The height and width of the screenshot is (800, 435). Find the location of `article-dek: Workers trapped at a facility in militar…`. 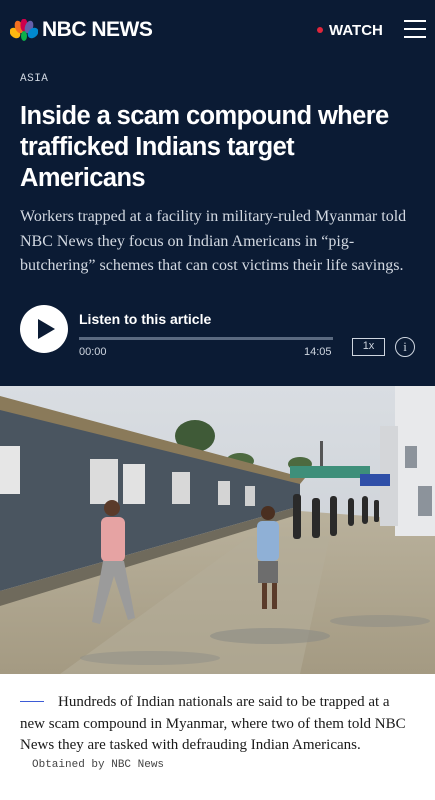

article-dek: Workers trapped at a facility in militar… is located at coordinates (213, 241).